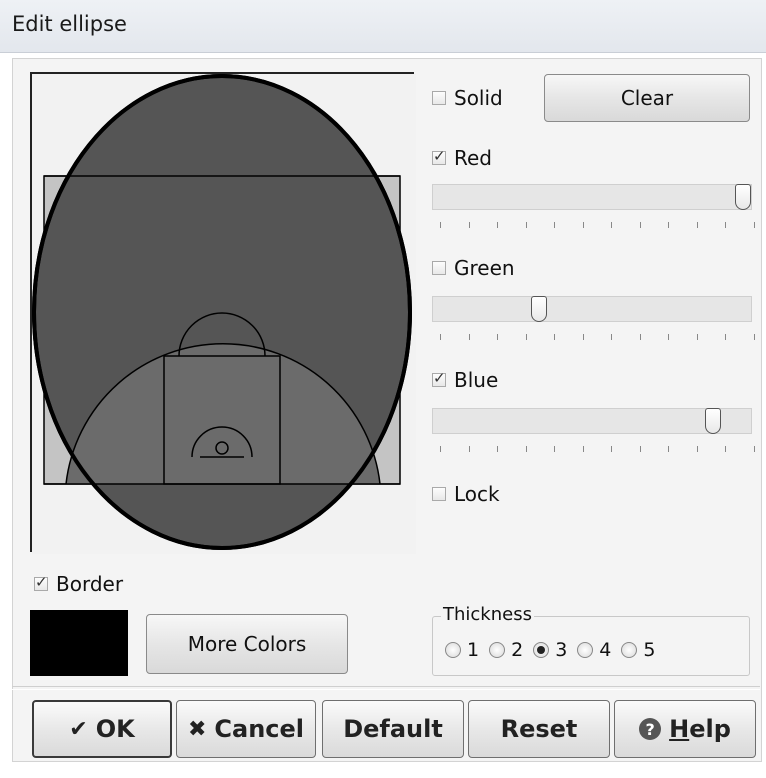  I want to click on red-slider, so click(592, 197).